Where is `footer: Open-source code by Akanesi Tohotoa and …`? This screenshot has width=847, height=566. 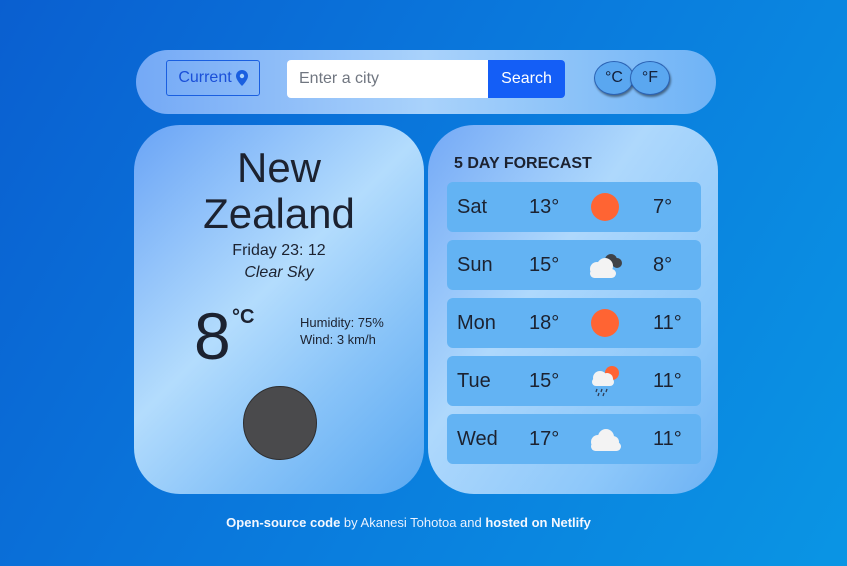 footer: Open-source code by Akanesi Tohotoa and … is located at coordinates (408, 522).